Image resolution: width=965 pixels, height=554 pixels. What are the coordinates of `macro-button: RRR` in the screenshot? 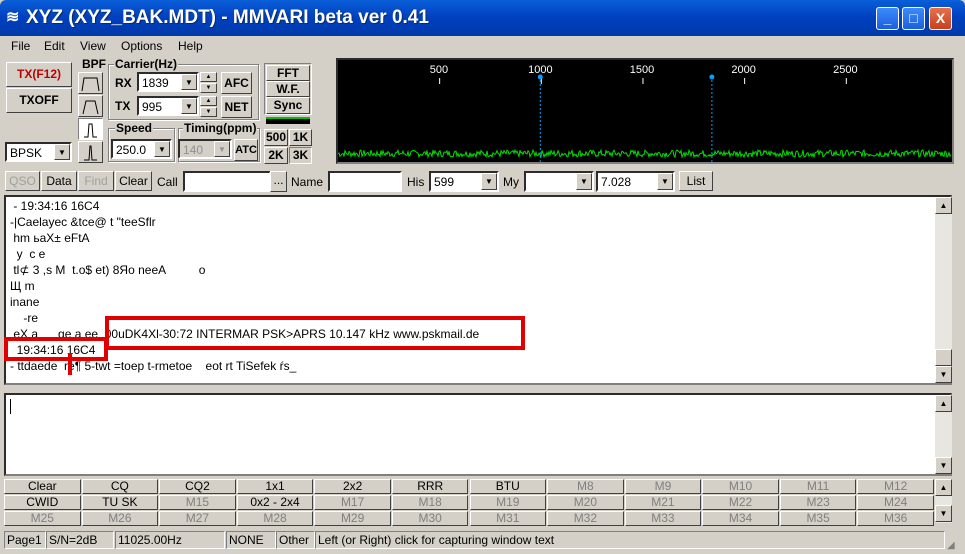 It's located at (430, 486).